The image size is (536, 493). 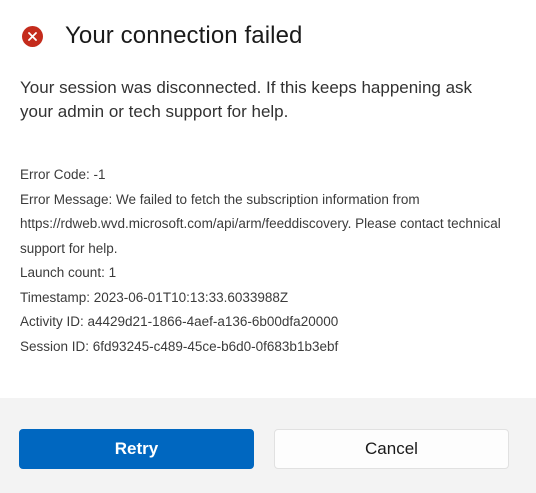 What do you see at coordinates (68, 272) in the screenshot?
I see `launch-count: Launch count: 1` at bounding box center [68, 272].